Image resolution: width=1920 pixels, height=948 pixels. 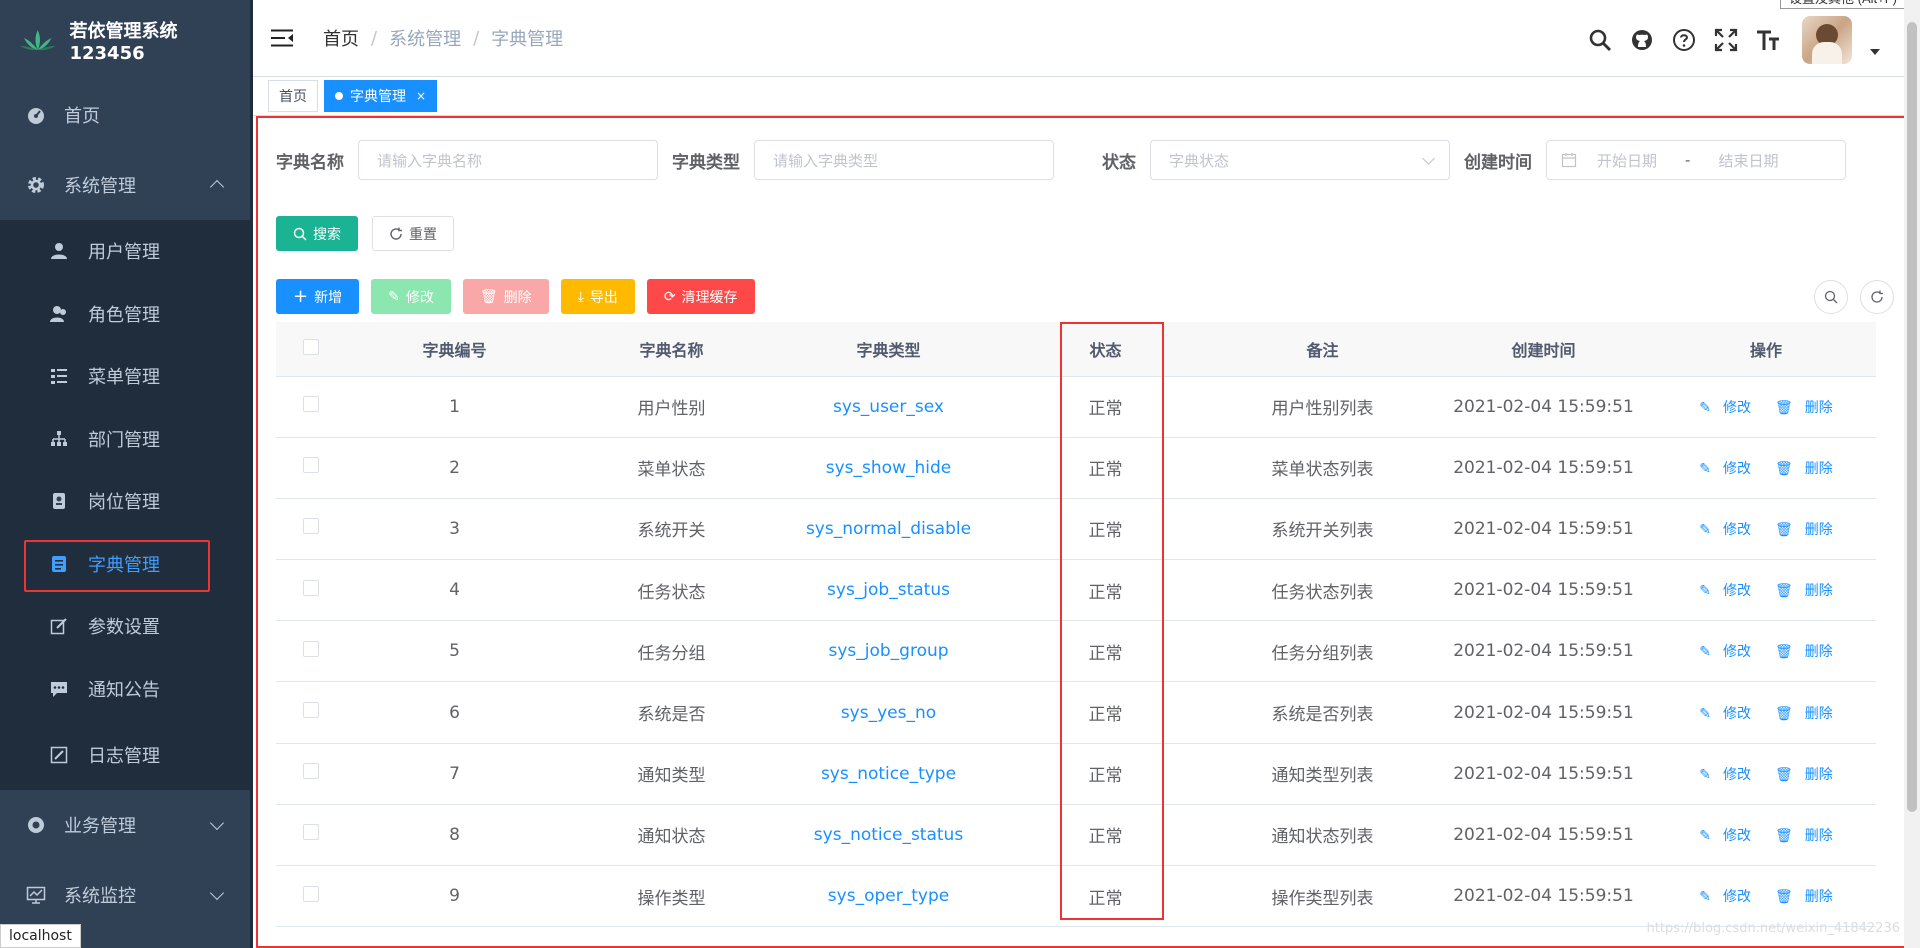 What do you see at coordinates (318, 296) in the screenshot?
I see `add-button: + 新增` at bounding box center [318, 296].